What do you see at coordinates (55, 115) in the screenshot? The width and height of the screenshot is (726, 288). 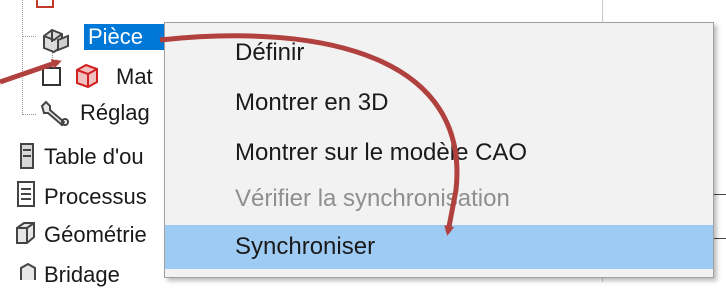 I see `settings-wrench-icon` at bounding box center [55, 115].